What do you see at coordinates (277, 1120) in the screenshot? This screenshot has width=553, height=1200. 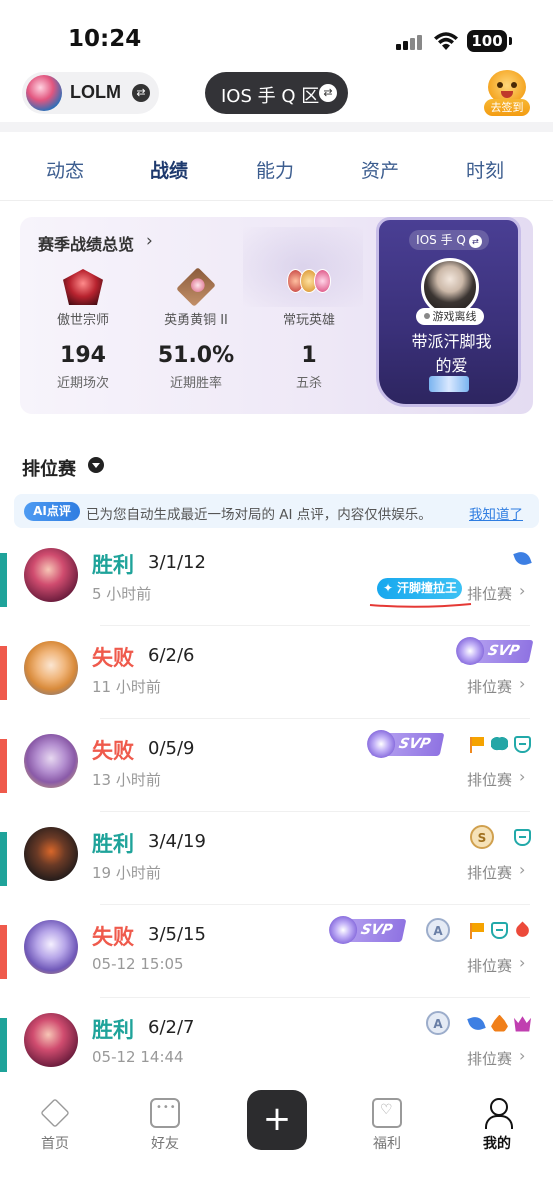 I see `plus-icon: +` at bounding box center [277, 1120].